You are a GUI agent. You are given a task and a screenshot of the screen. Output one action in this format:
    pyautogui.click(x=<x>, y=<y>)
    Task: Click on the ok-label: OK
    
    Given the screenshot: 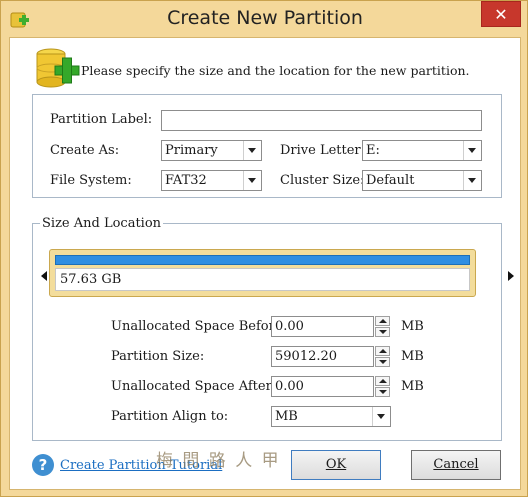 What is the action you would take?
    pyautogui.click(x=336, y=464)
    